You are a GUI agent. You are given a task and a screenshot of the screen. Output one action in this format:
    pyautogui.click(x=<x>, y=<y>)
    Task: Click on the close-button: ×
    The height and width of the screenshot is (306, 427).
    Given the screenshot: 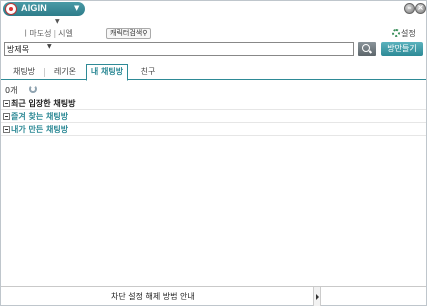 What is the action you would take?
    pyautogui.click(x=420, y=8)
    